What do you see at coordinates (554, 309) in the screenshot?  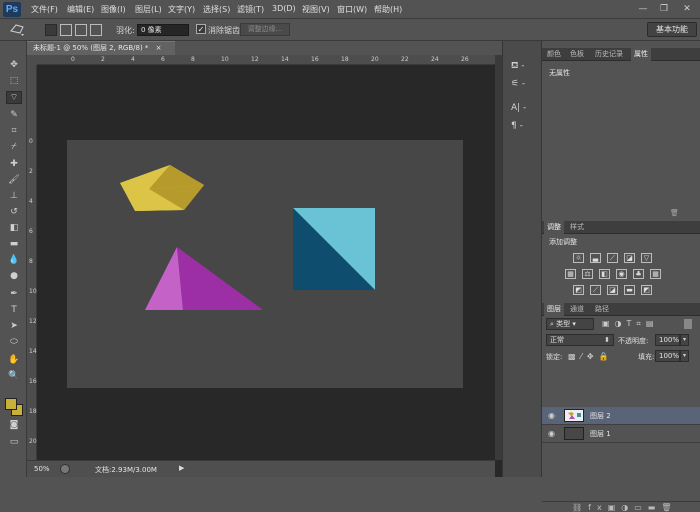 I see `tab-layers: 图层` at bounding box center [554, 309].